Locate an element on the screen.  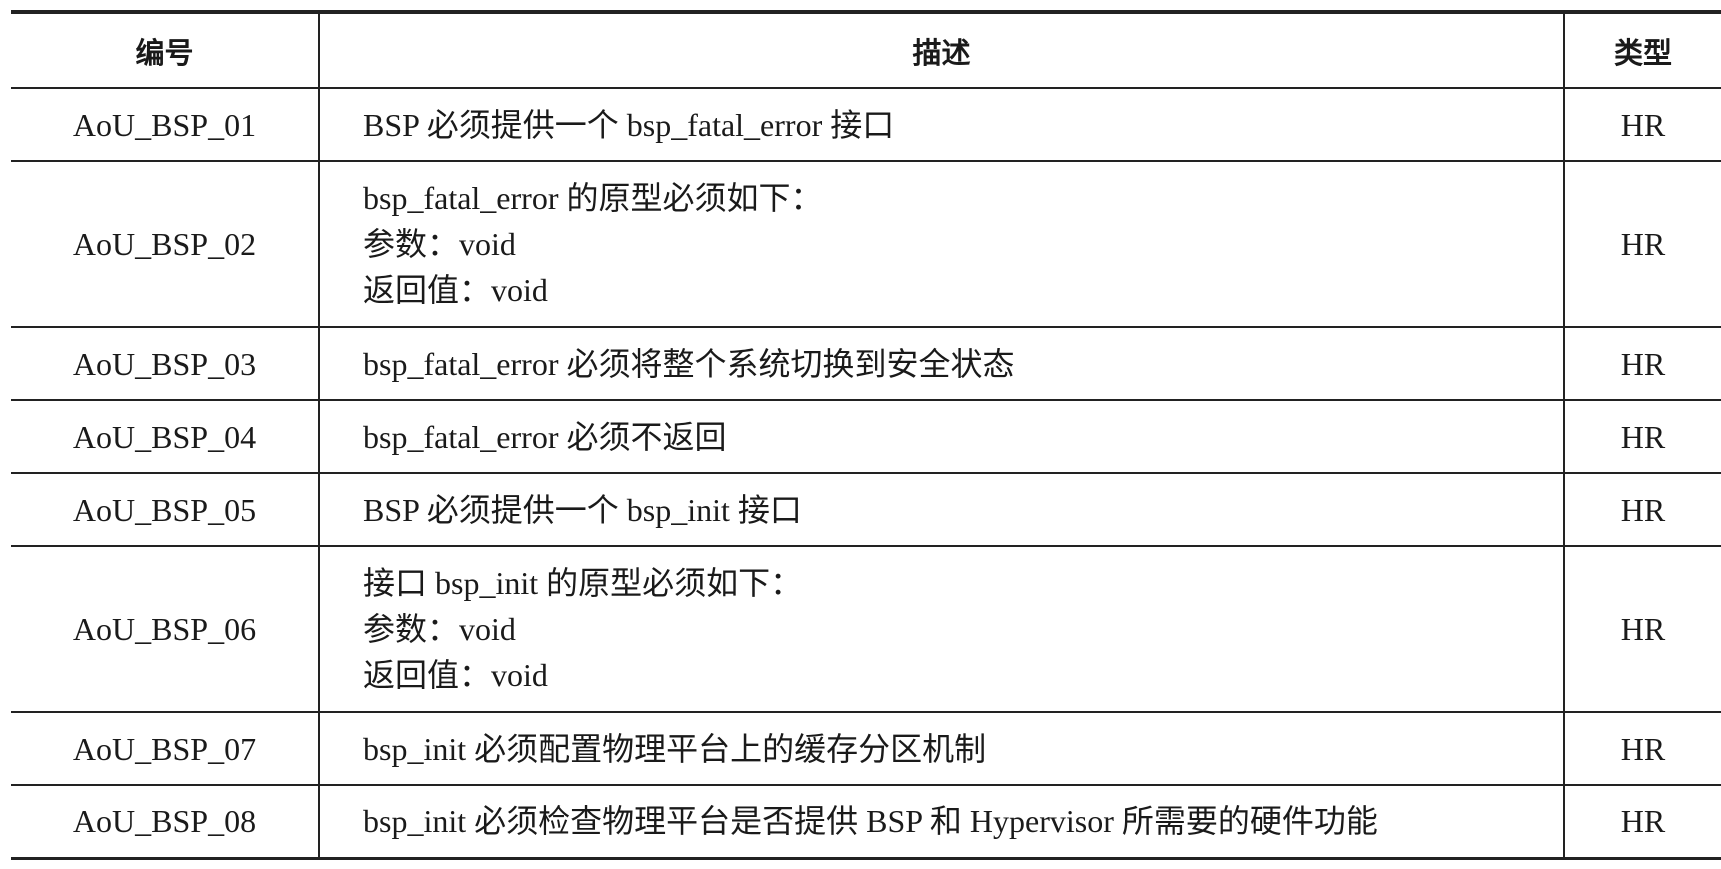
description-line: BSP 必须提供一个 bsp_fatal_error 接口 is located at coordinates (629, 124).